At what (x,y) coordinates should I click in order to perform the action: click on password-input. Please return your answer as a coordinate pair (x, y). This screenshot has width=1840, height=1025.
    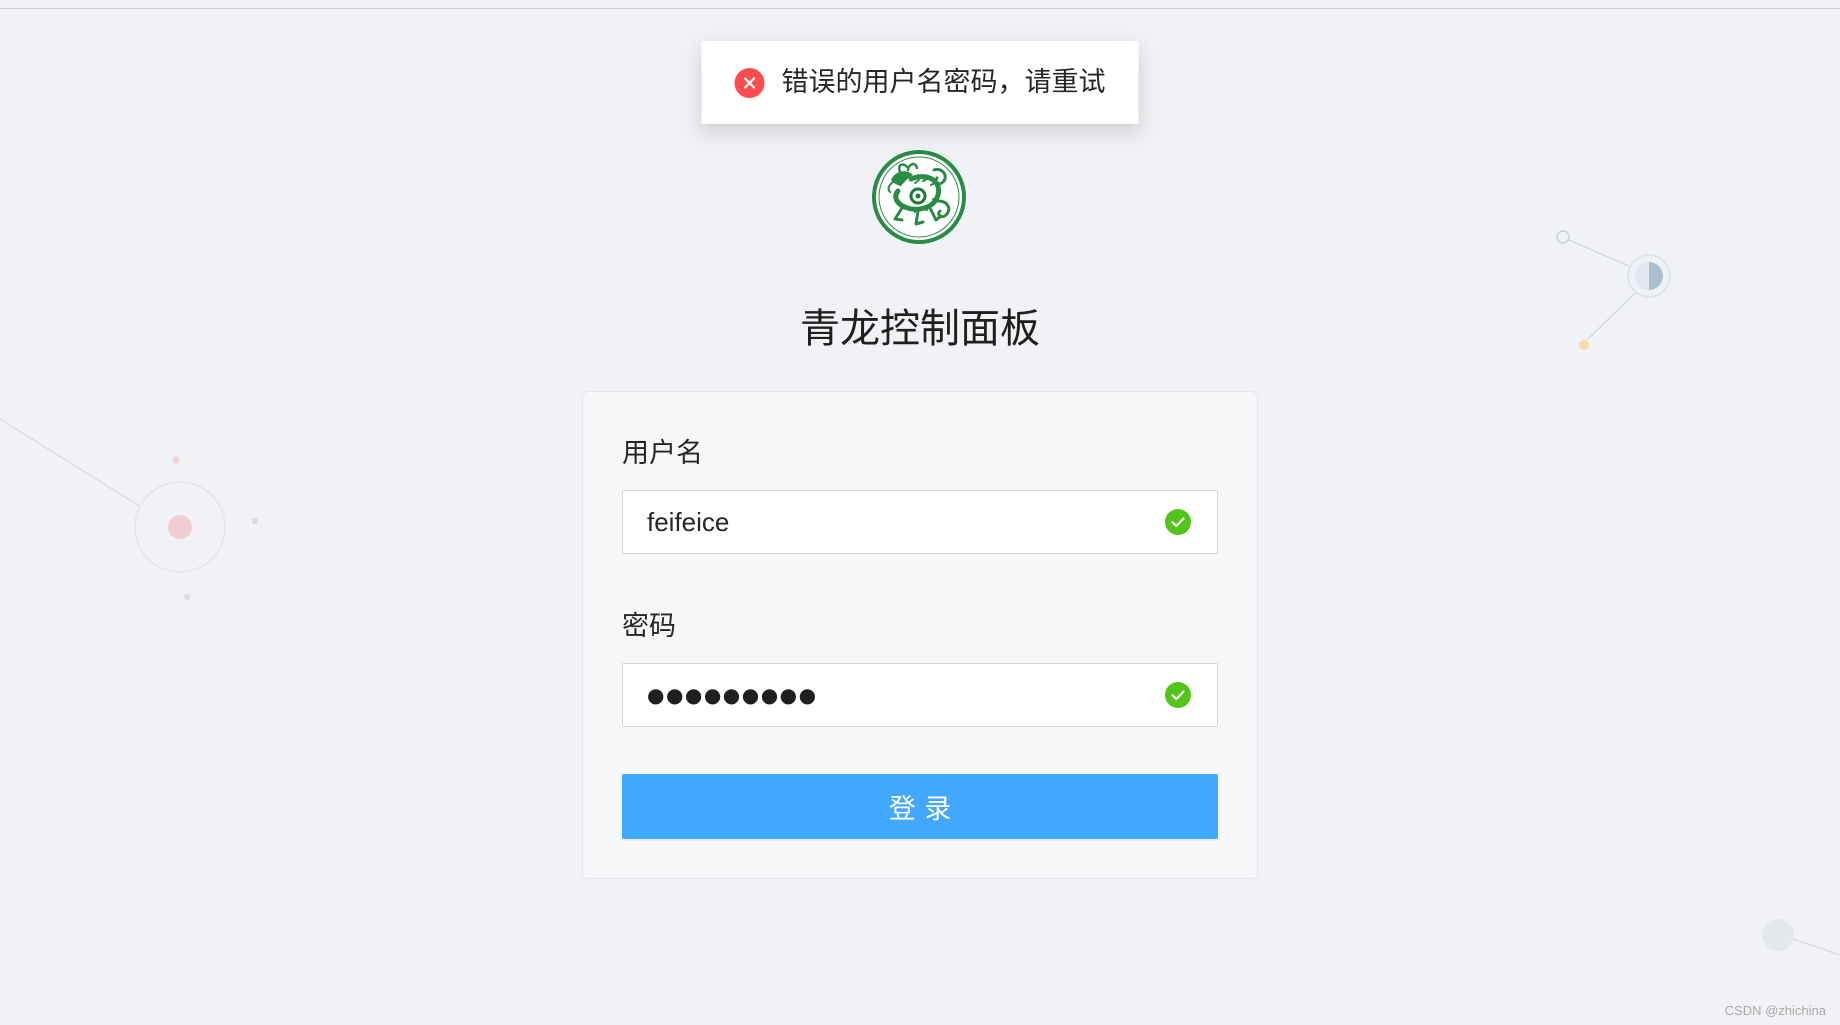
    Looking at the image, I should click on (920, 695).